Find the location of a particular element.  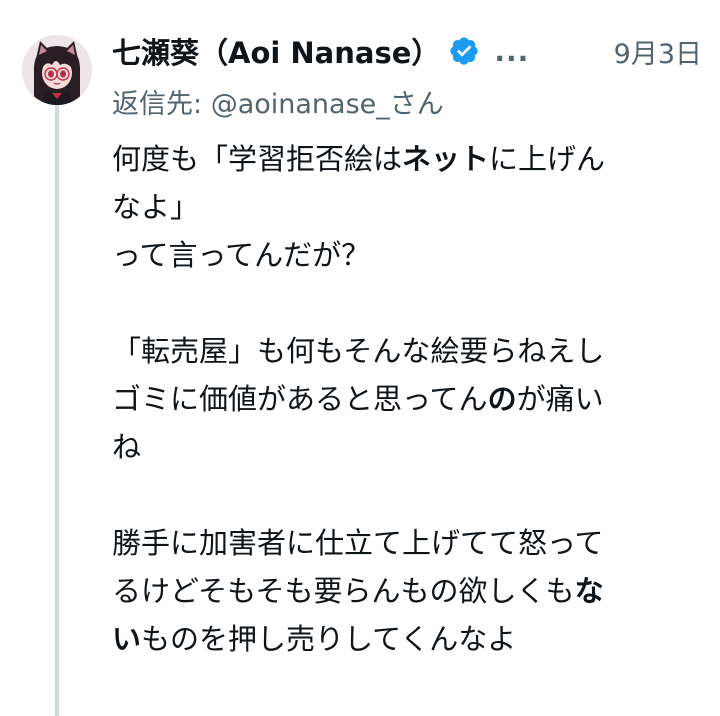

tweet-date: 9月3日 is located at coordinates (658, 51).